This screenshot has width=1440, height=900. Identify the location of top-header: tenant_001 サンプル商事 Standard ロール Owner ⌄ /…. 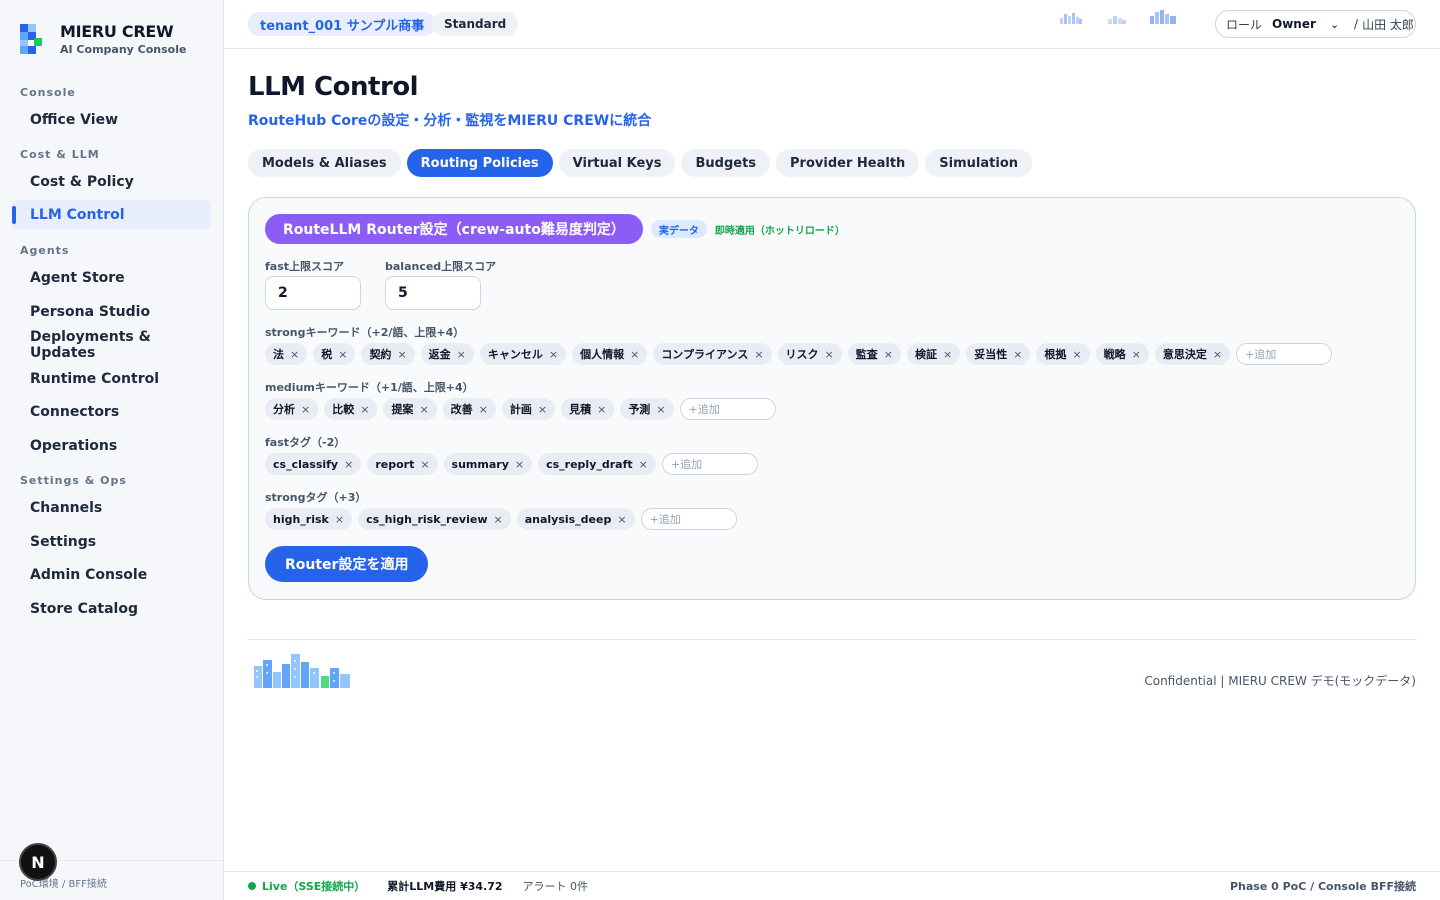
(832, 24).